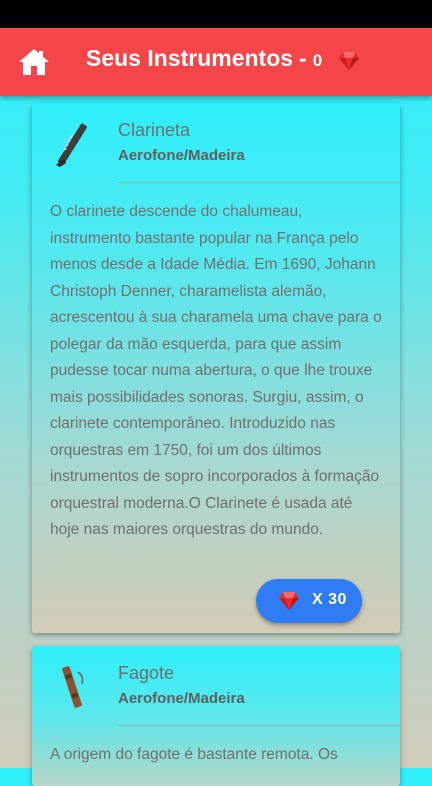 The height and width of the screenshot is (786, 432). Describe the element at coordinates (34, 62) in the screenshot. I see `home-icon` at that location.